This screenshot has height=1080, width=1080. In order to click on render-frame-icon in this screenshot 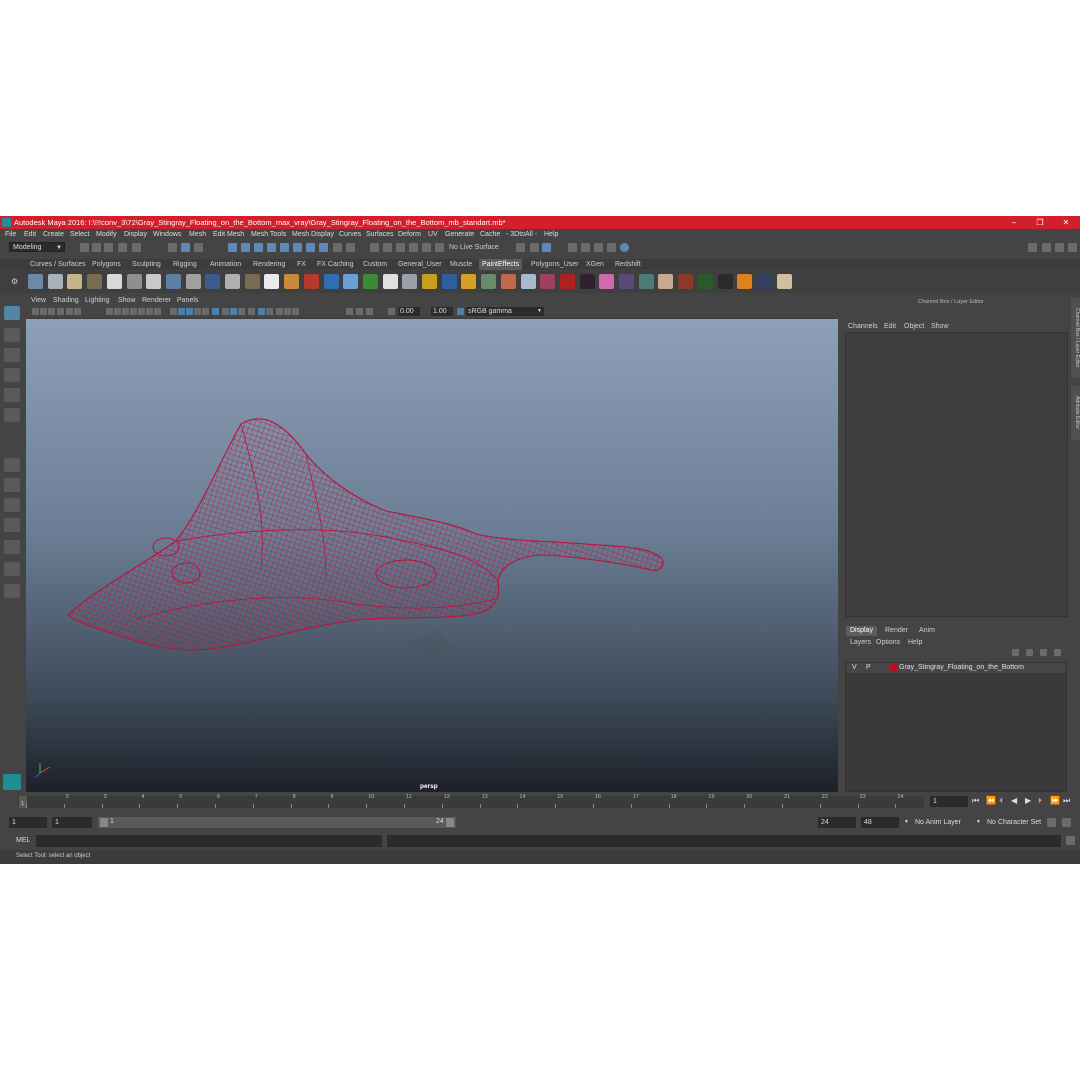, I will do `click(585, 247)`.